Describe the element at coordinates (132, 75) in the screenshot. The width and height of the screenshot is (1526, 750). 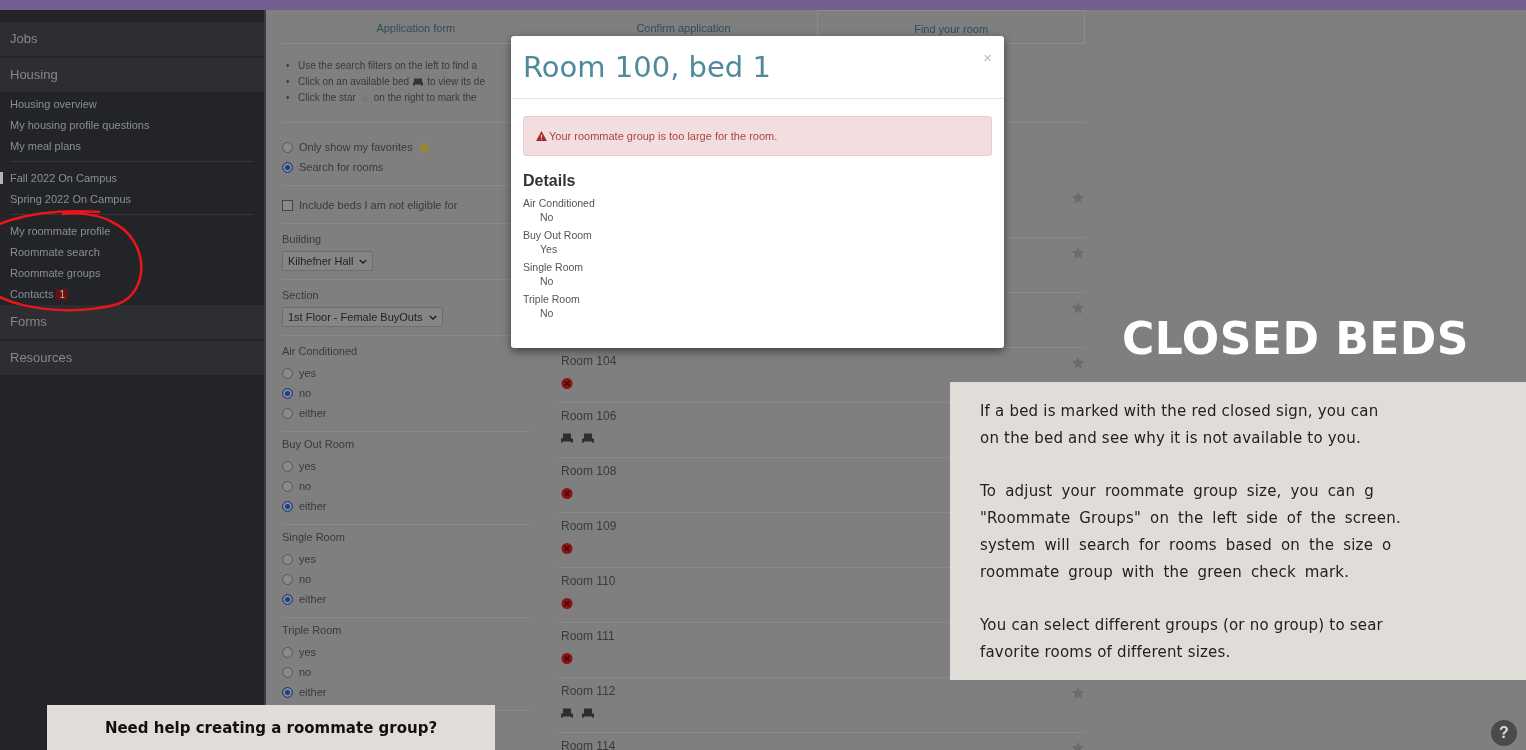
I see `sidebar-section-header: Housing` at that location.